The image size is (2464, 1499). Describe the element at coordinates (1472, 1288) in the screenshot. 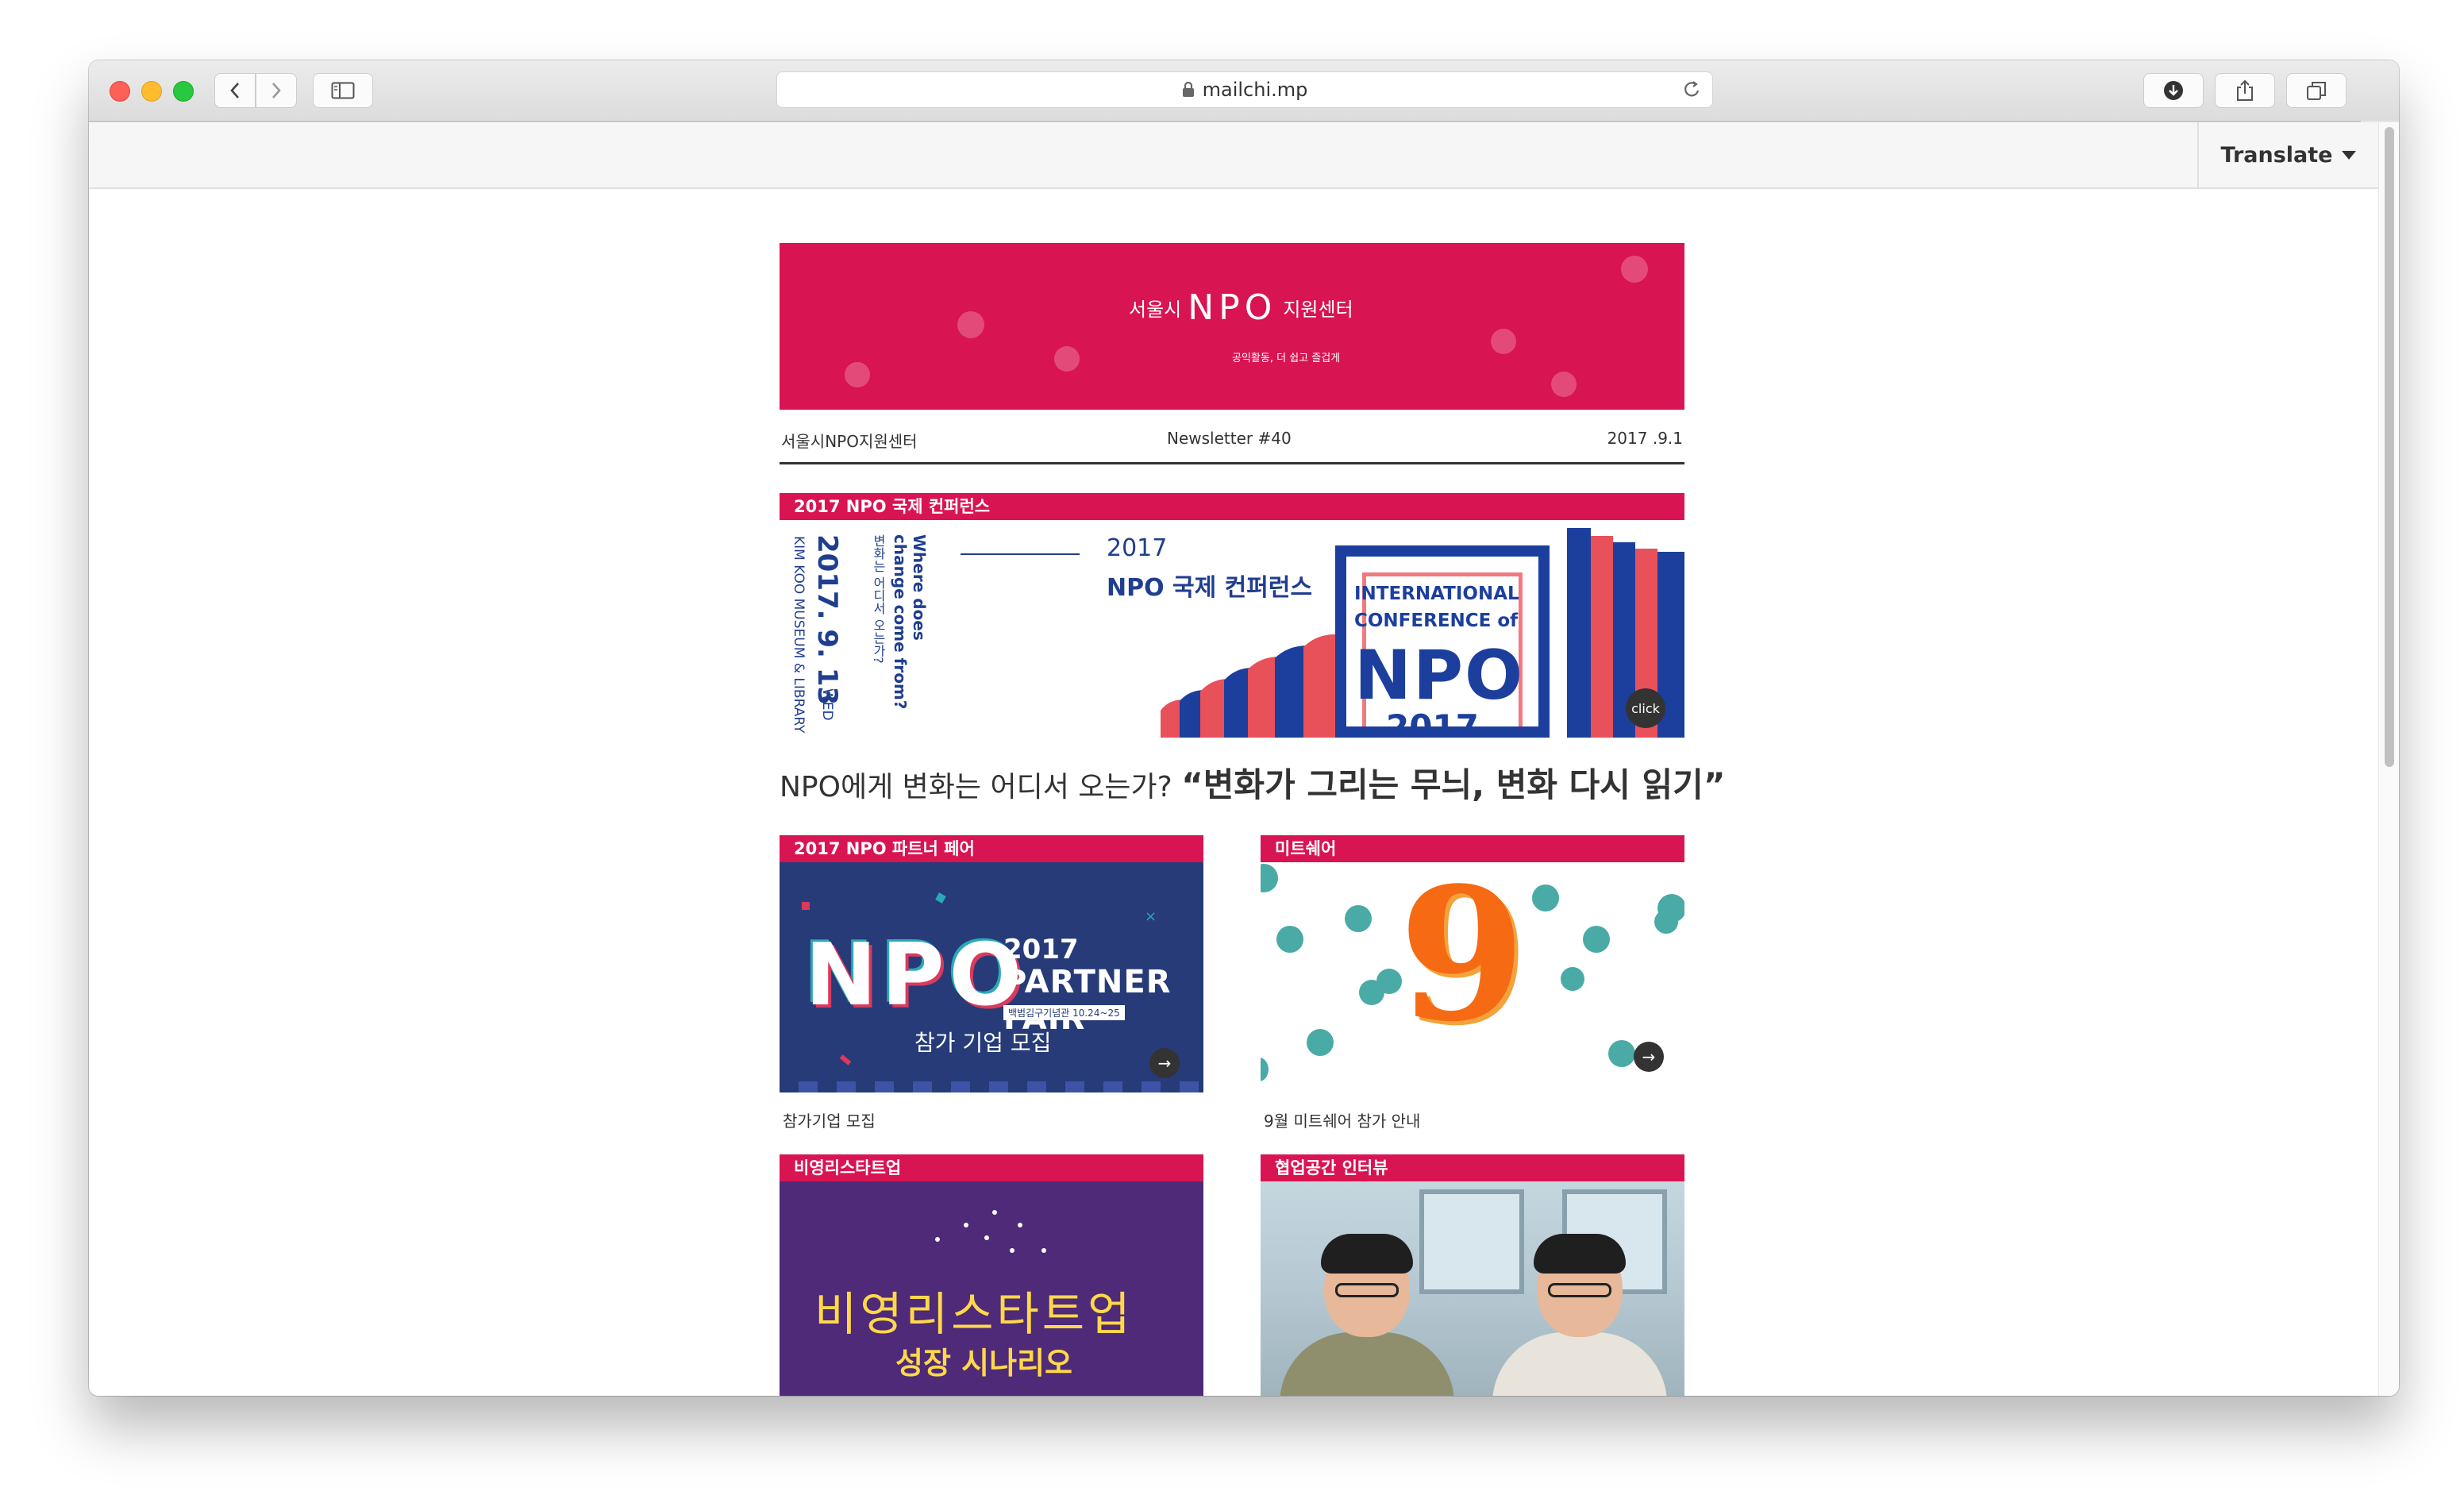

I see `interview-photo` at that location.